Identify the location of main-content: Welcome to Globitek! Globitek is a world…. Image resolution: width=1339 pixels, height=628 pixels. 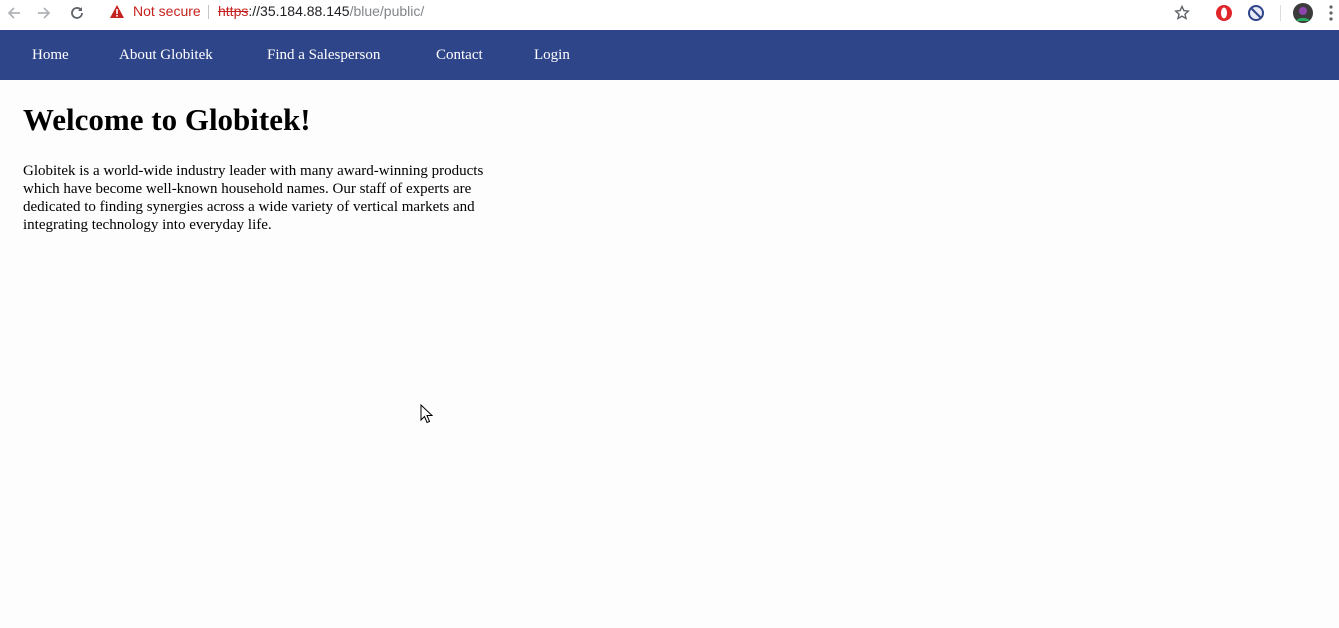
(273, 157).